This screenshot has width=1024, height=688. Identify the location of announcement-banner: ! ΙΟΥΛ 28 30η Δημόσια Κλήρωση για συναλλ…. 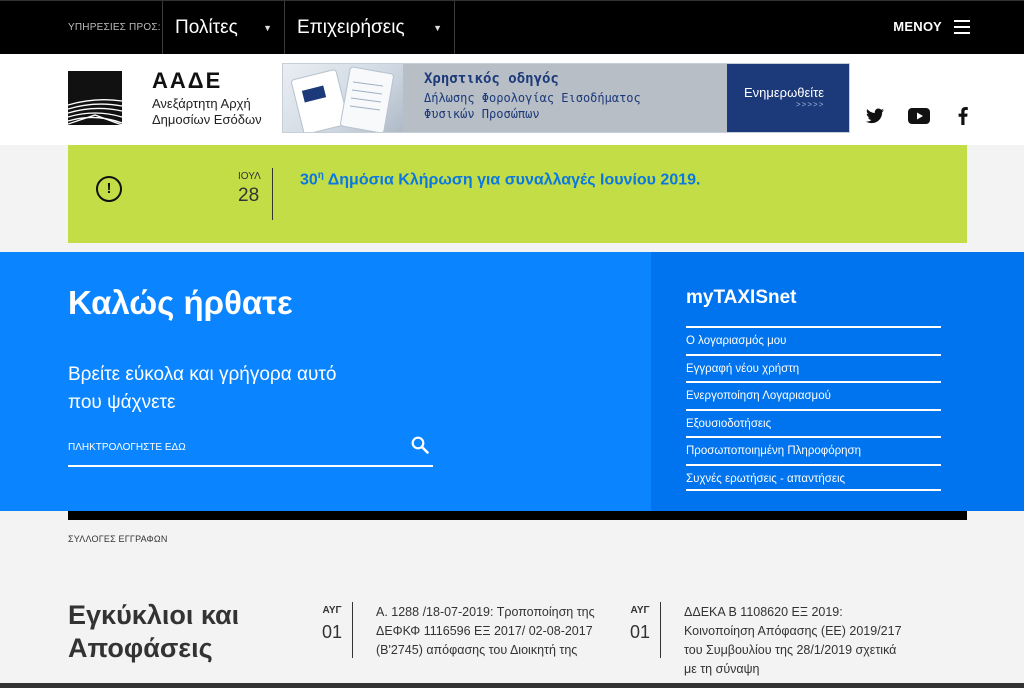
(517, 194).